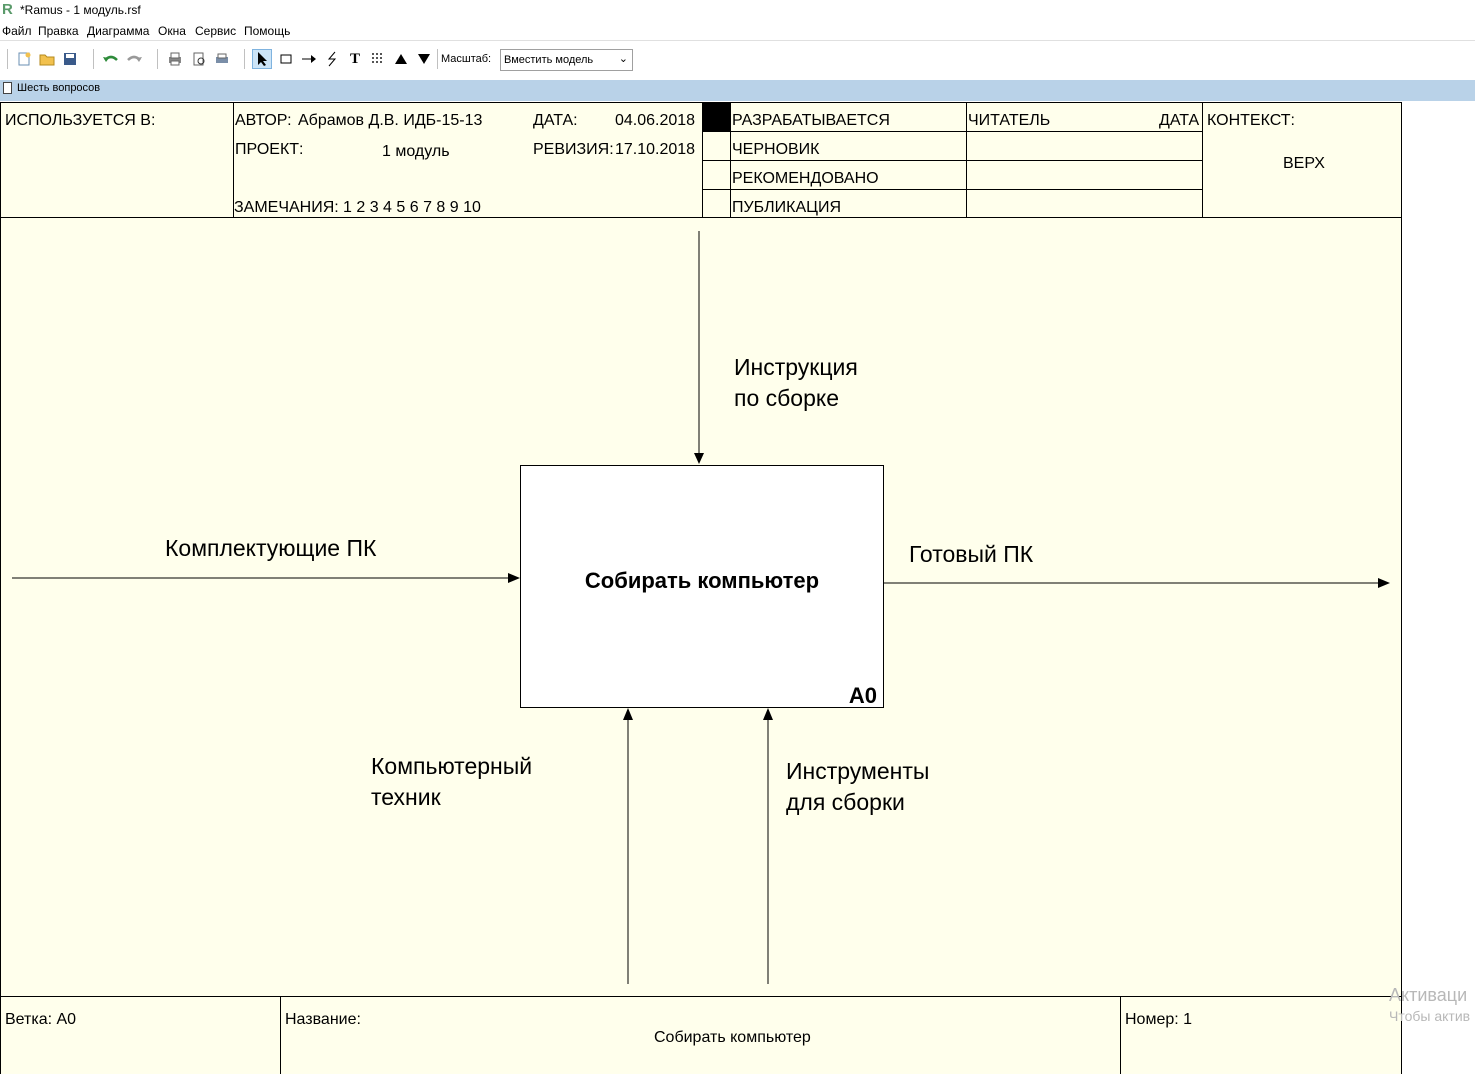  What do you see at coordinates (811, 120) in the screenshot?
I see `status-working: РАЗРАБАТЫВАЕТСЯ` at bounding box center [811, 120].